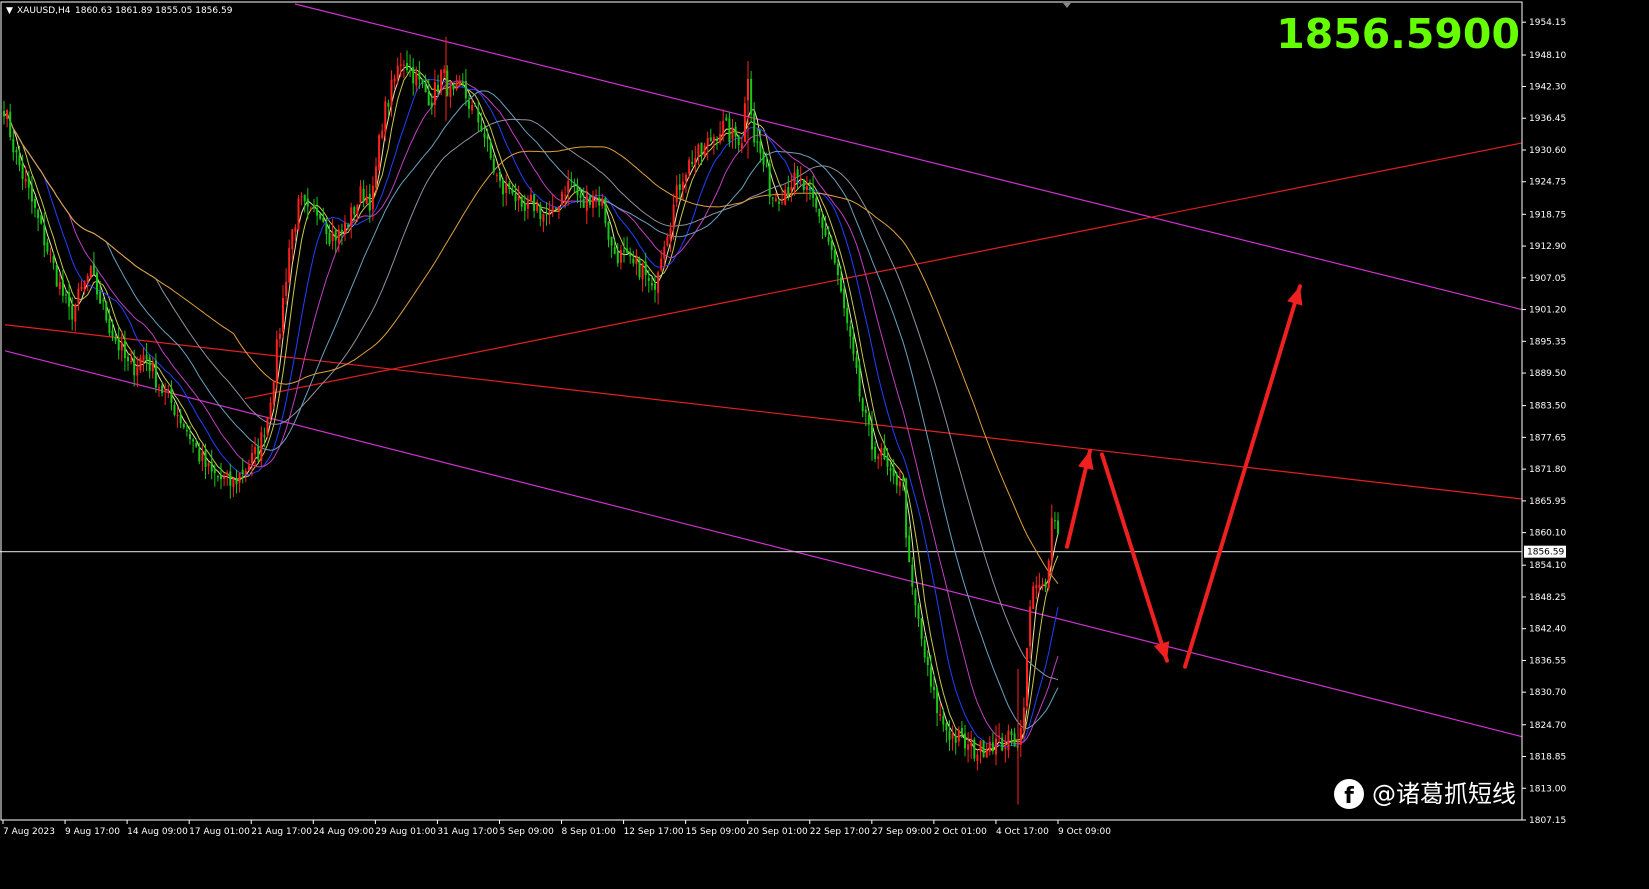  What do you see at coordinates (1547, 374) in the screenshot?
I see `y-tick-label: 1889.50` at bounding box center [1547, 374].